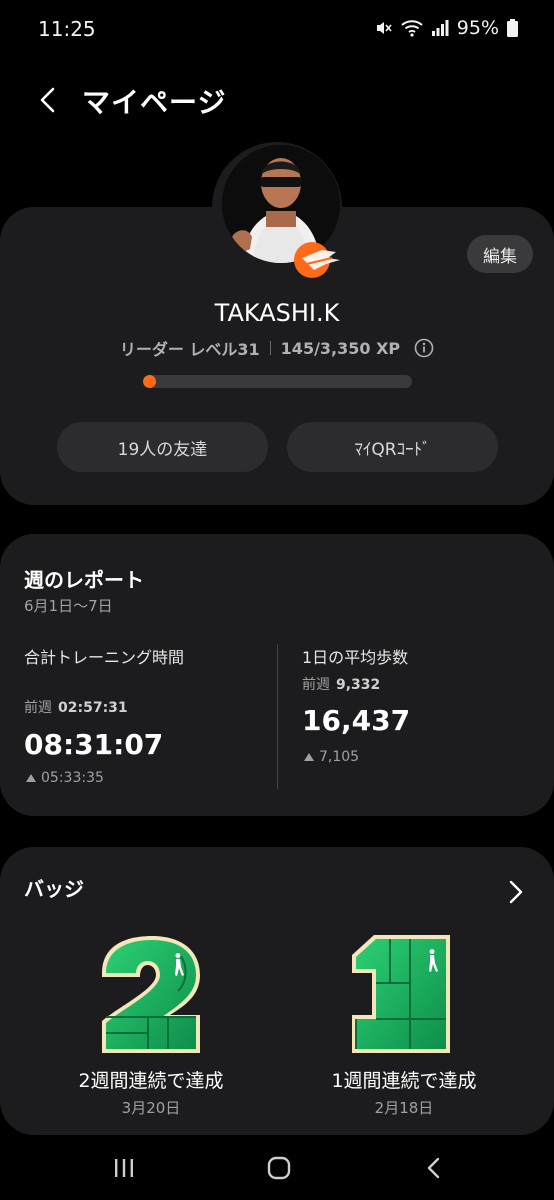 The width and height of the screenshot is (554, 1200). I want to click on mute-icon, so click(384, 28).